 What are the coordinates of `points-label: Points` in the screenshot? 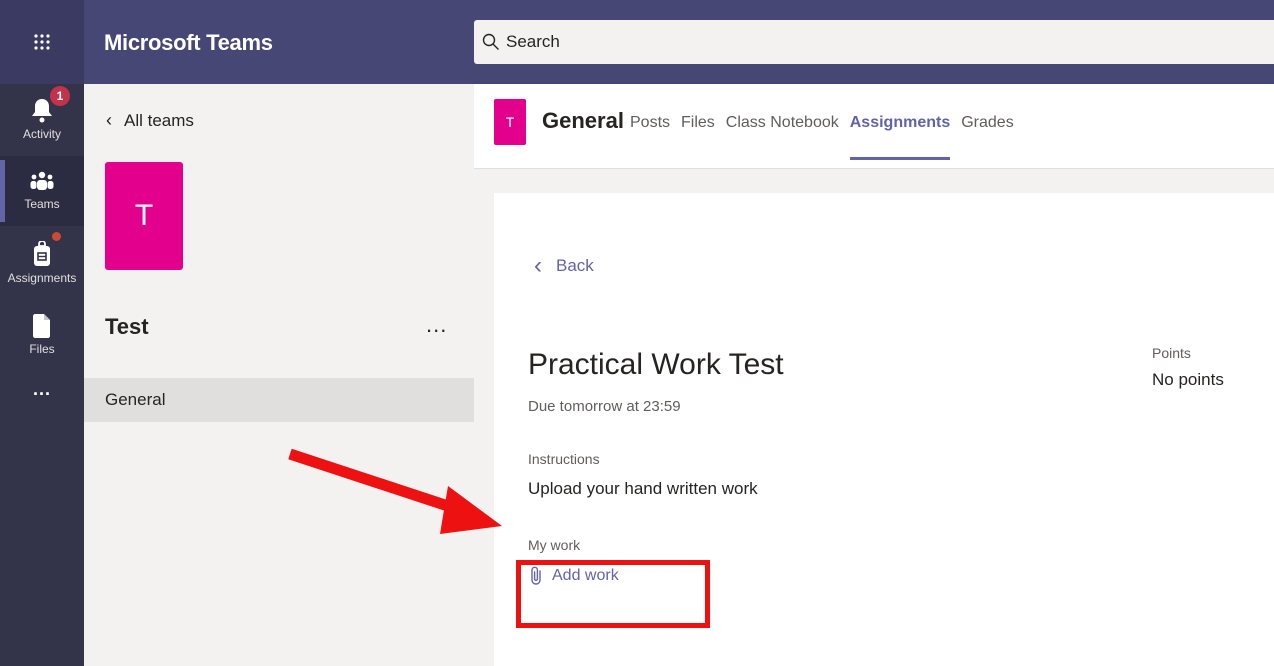 It's located at (1171, 353).